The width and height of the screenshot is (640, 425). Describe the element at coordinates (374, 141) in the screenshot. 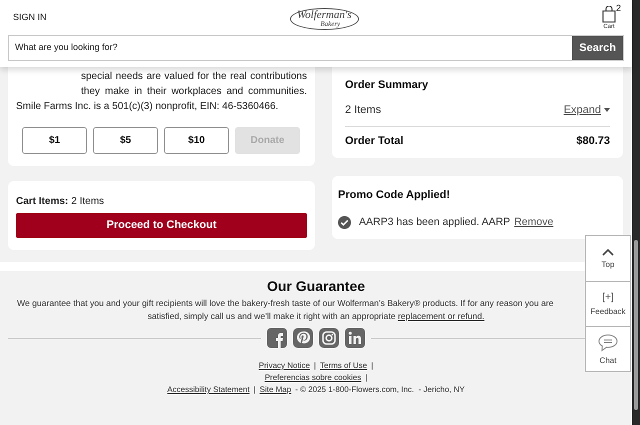

I see `order-total-label: Order Total` at that location.